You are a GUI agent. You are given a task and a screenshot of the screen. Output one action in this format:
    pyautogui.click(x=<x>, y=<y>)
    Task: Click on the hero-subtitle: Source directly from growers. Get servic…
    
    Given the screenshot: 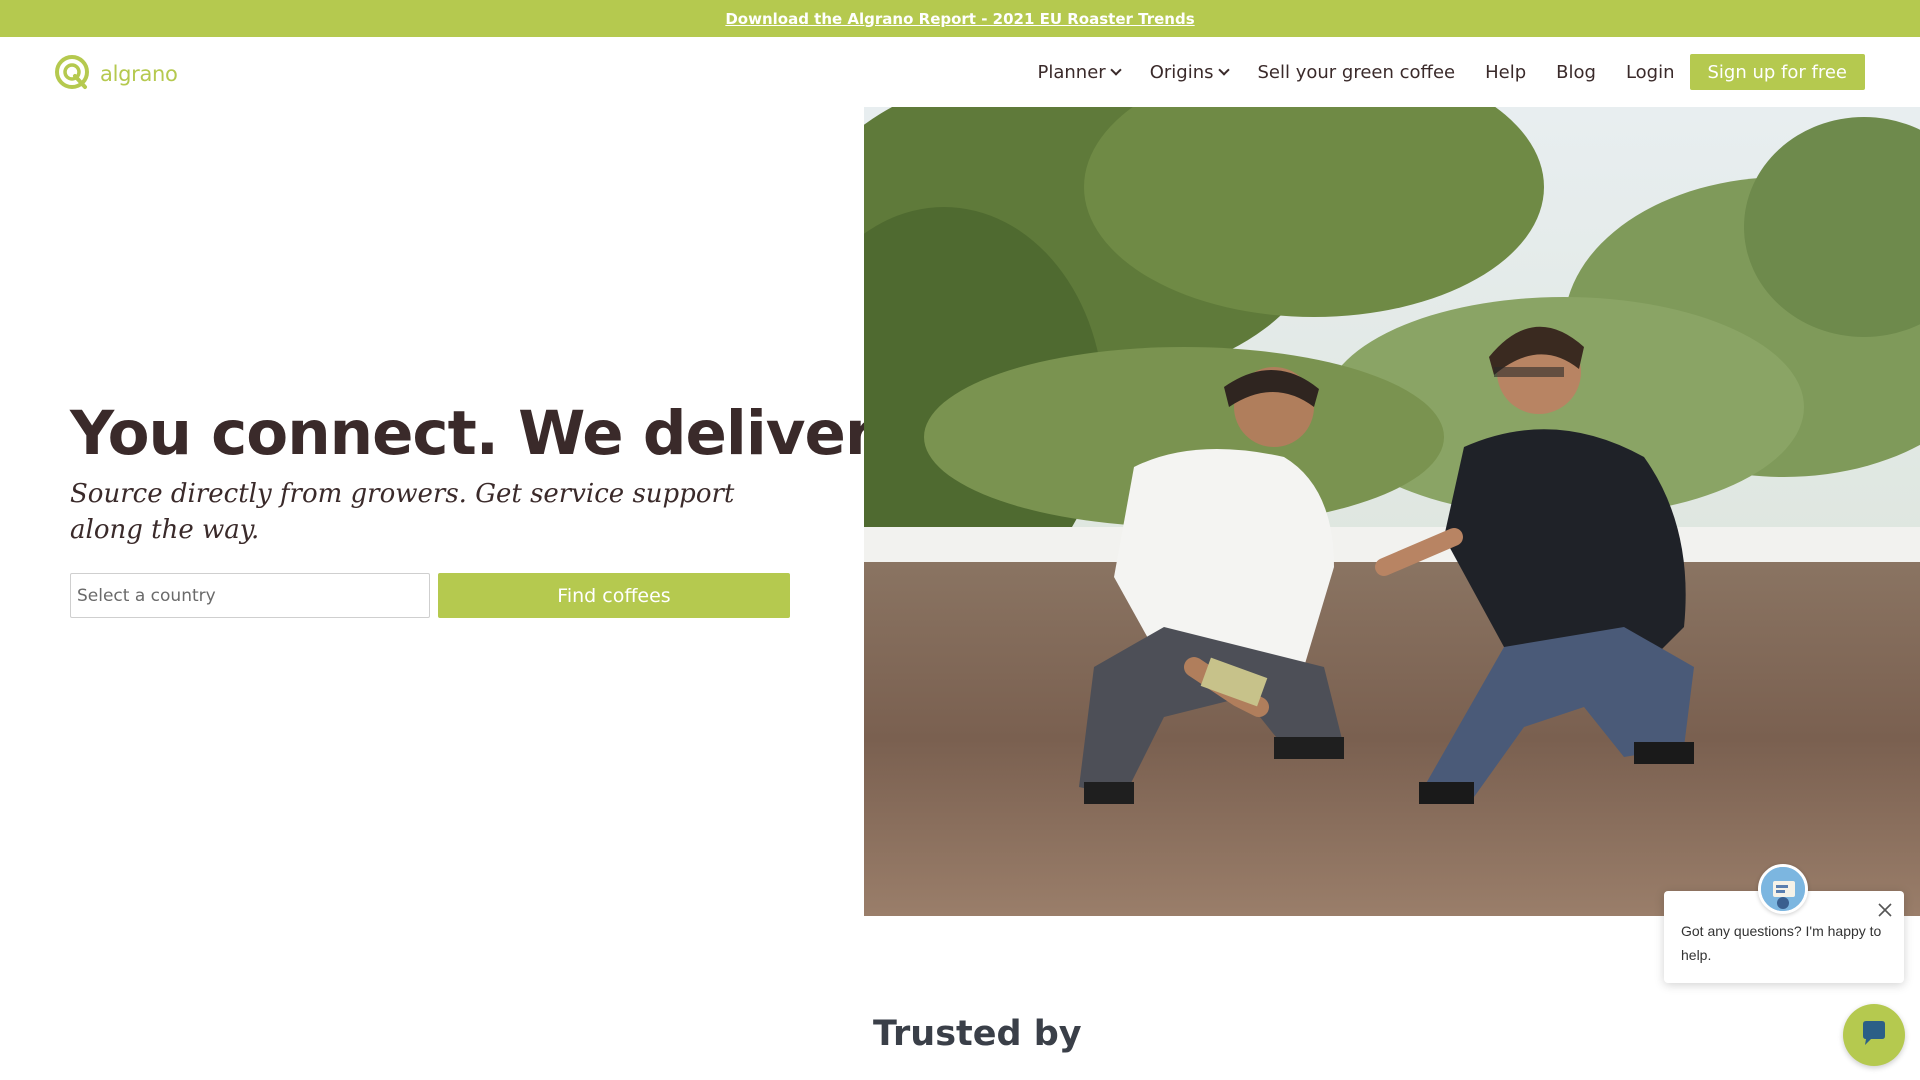 What is the action you would take?
    pyautogui.click(x=402, y=512)
    